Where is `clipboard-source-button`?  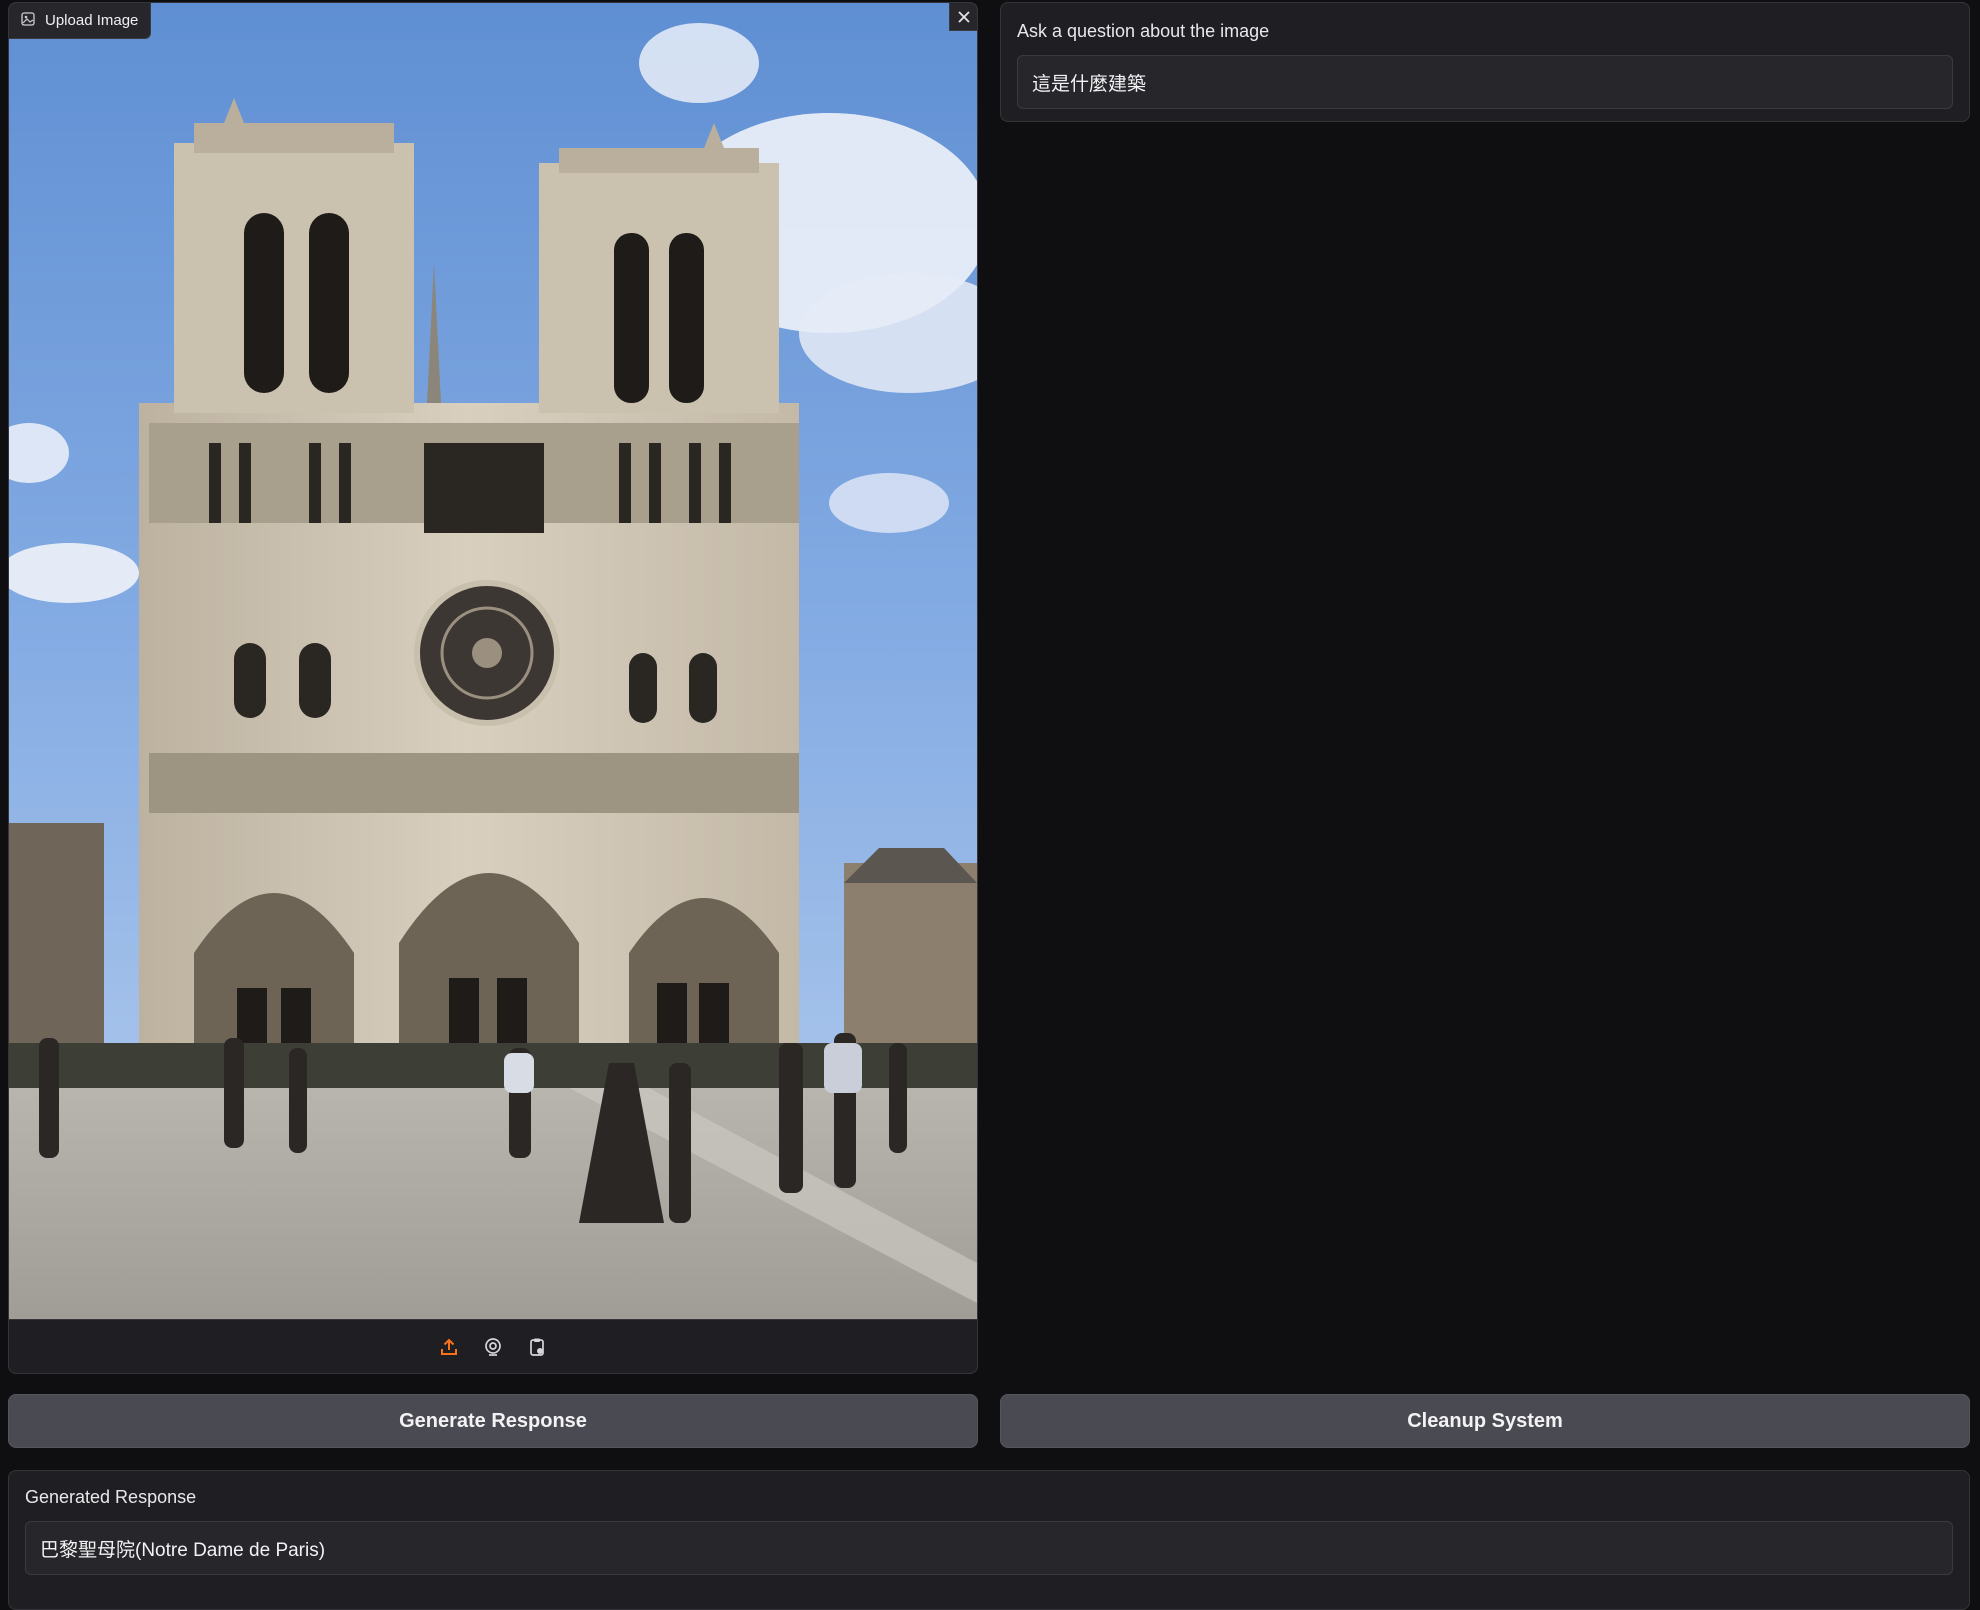
clipboard-source-button is located at coordinates (537, 1347).